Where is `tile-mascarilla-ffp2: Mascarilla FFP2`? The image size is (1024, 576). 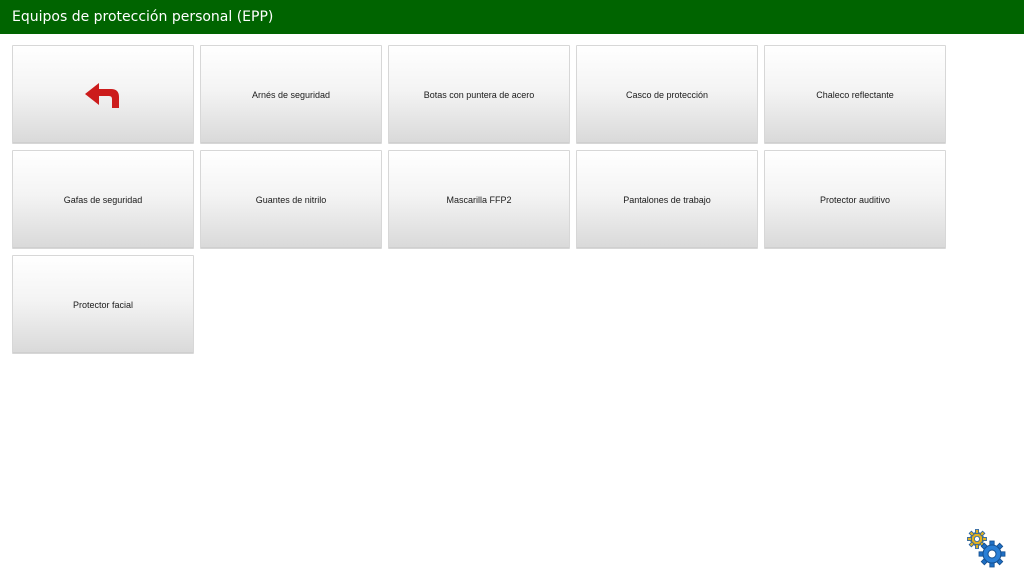
tile-mascarilla-ffp2: Mascarilla FFP2 is located at coordinates (479, 199).